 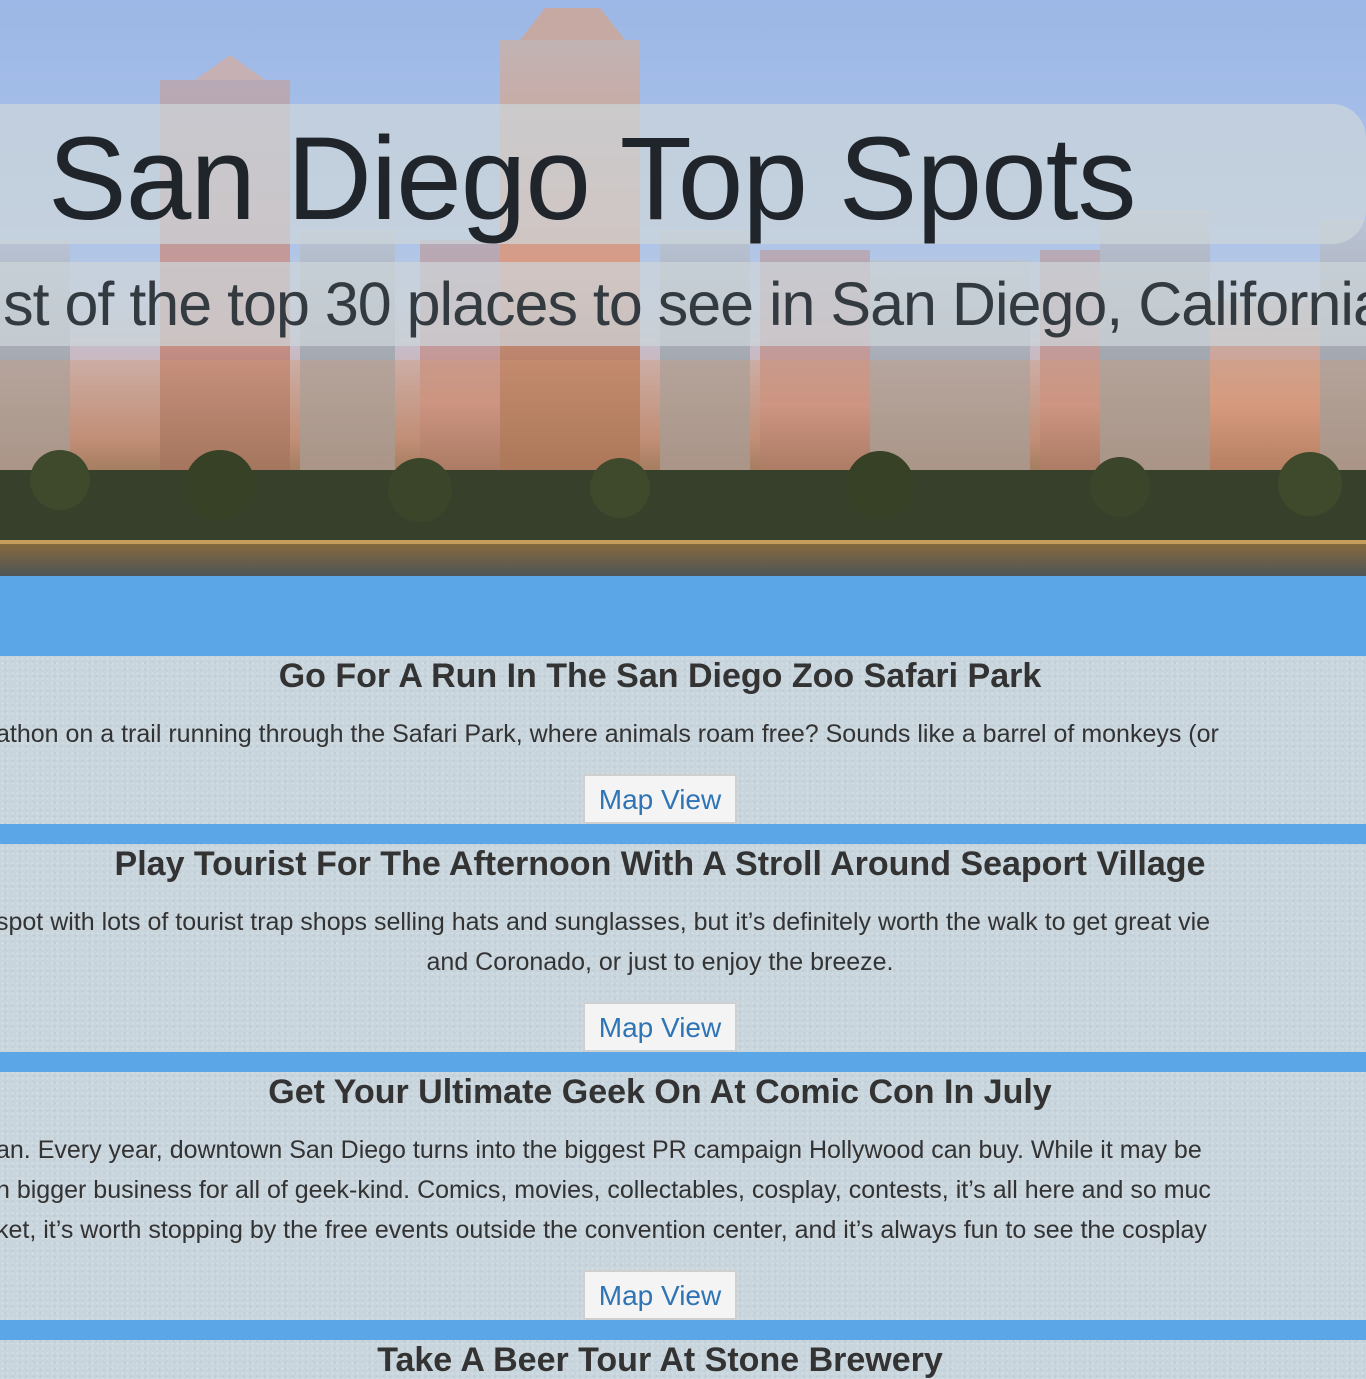 I want to click on spot-title: Take A Beer Tour At Stone Brewery, so click(x=660, y=1360).